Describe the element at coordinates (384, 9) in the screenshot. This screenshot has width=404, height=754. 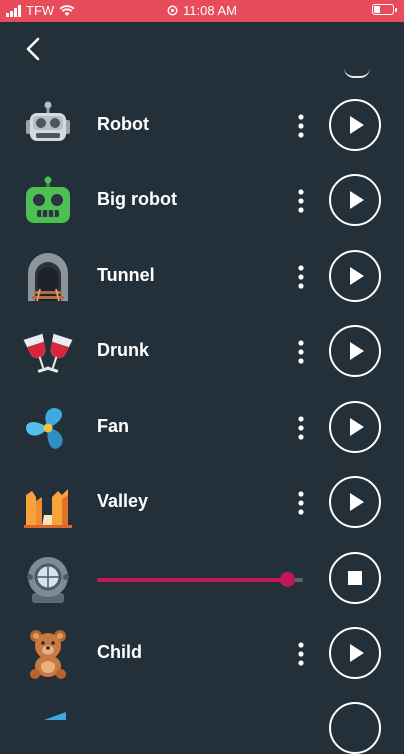
I see `battery-icon` at that location.